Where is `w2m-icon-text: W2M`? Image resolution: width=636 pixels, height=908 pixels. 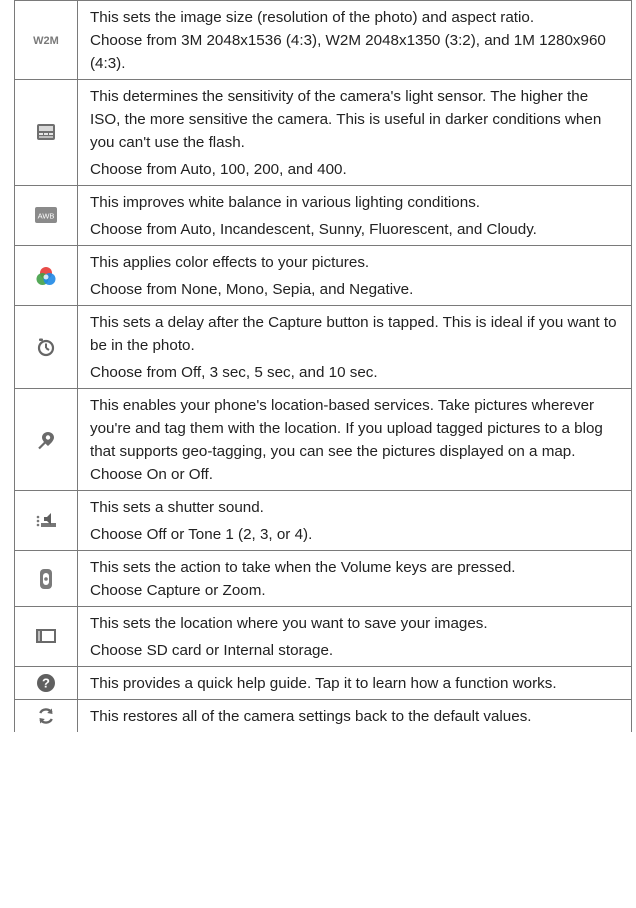
w2m-icon-text: W2M is located at coordinates (46, 41).